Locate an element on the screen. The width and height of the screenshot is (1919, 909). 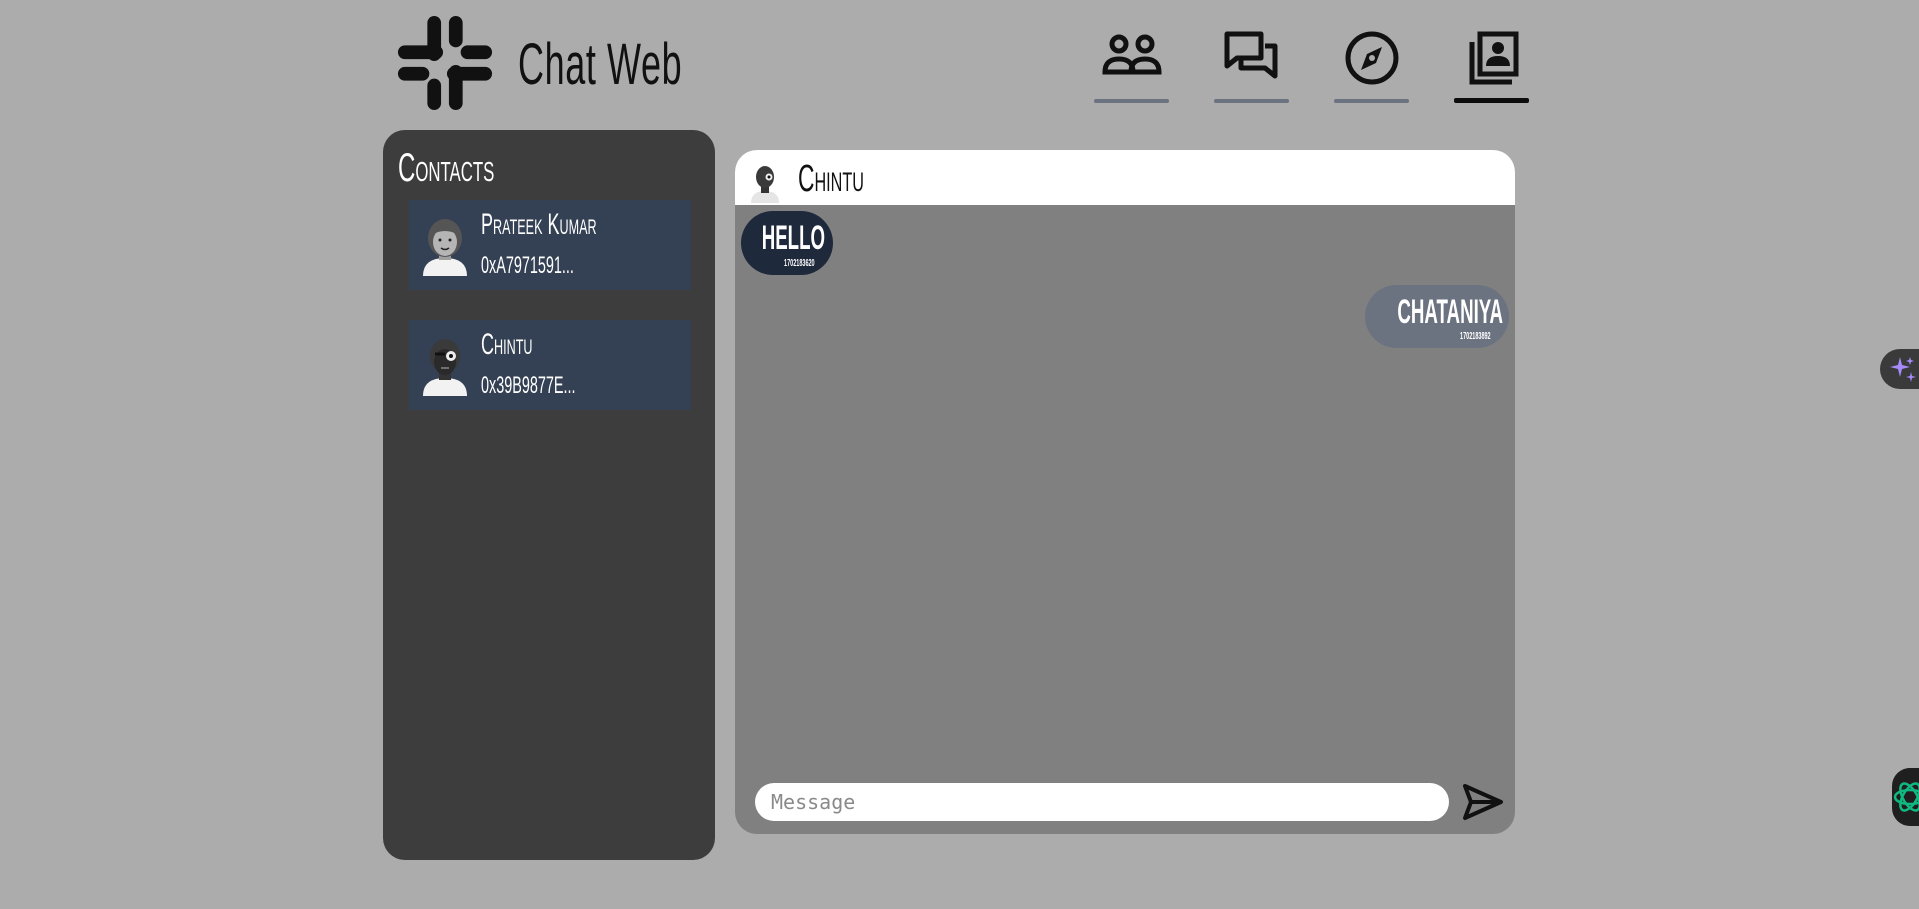
openai-icon is located at coordinates (1906, 797).